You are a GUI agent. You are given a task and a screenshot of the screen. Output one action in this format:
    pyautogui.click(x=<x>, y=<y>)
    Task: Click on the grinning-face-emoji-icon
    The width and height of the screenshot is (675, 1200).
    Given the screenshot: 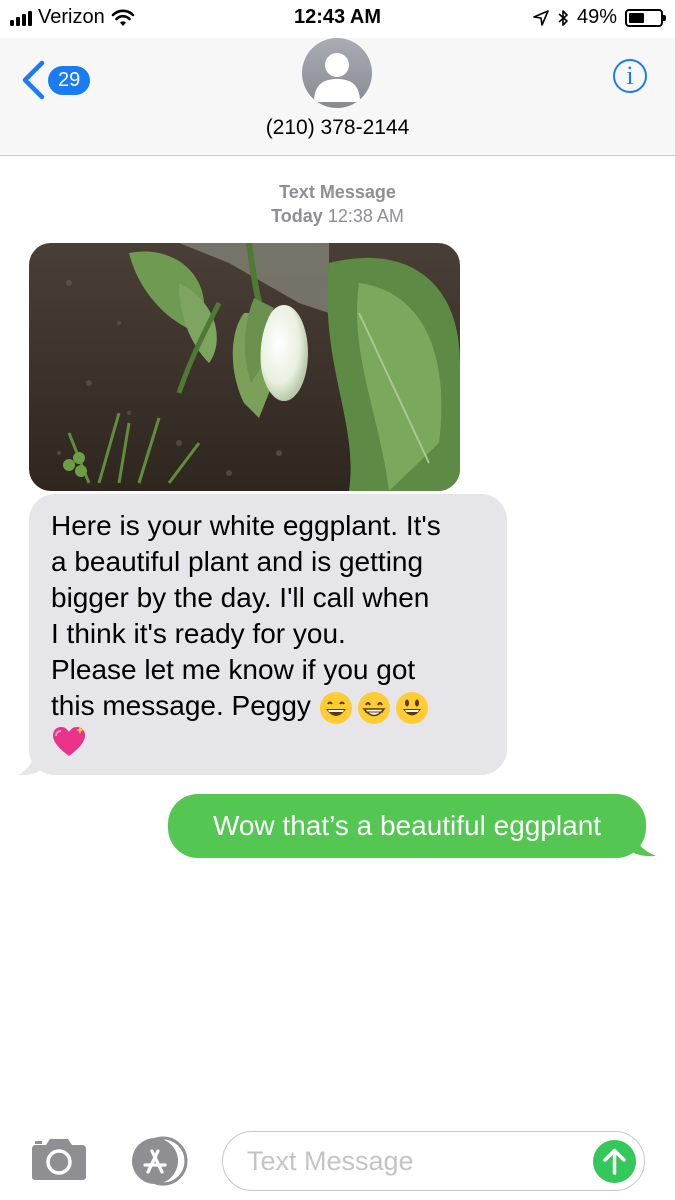 What is the action you would take?
    pyautogui.click(x=335, y=707)
    